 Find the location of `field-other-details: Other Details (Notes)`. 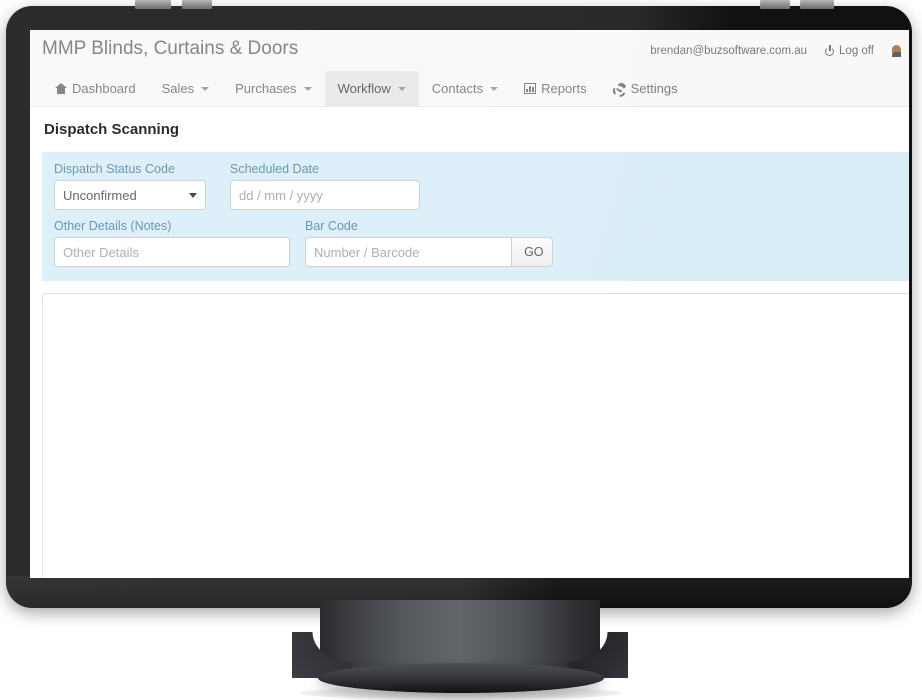

field-other-details: Other Details (Notes) is located at coordinates (172, 243).